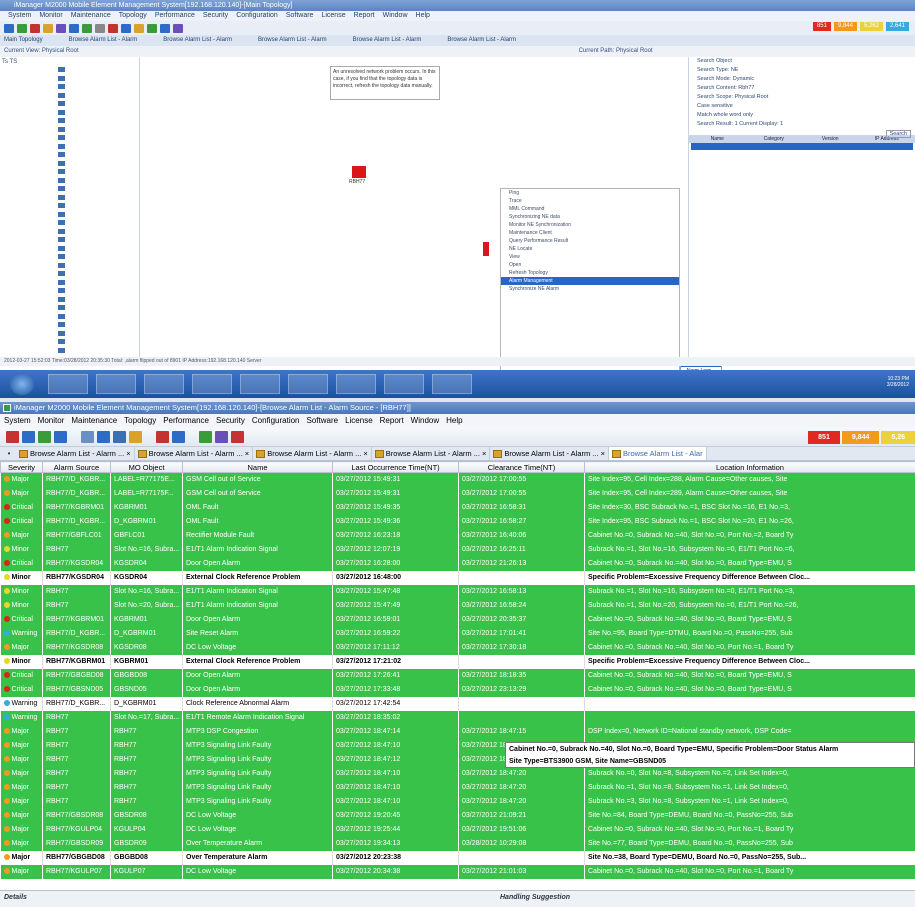 The image size is (915, 907). What do you see at coordinates (590, 265) in the screenshot?
I see `context-menu-item: Open` at bounding box center [590, 265].